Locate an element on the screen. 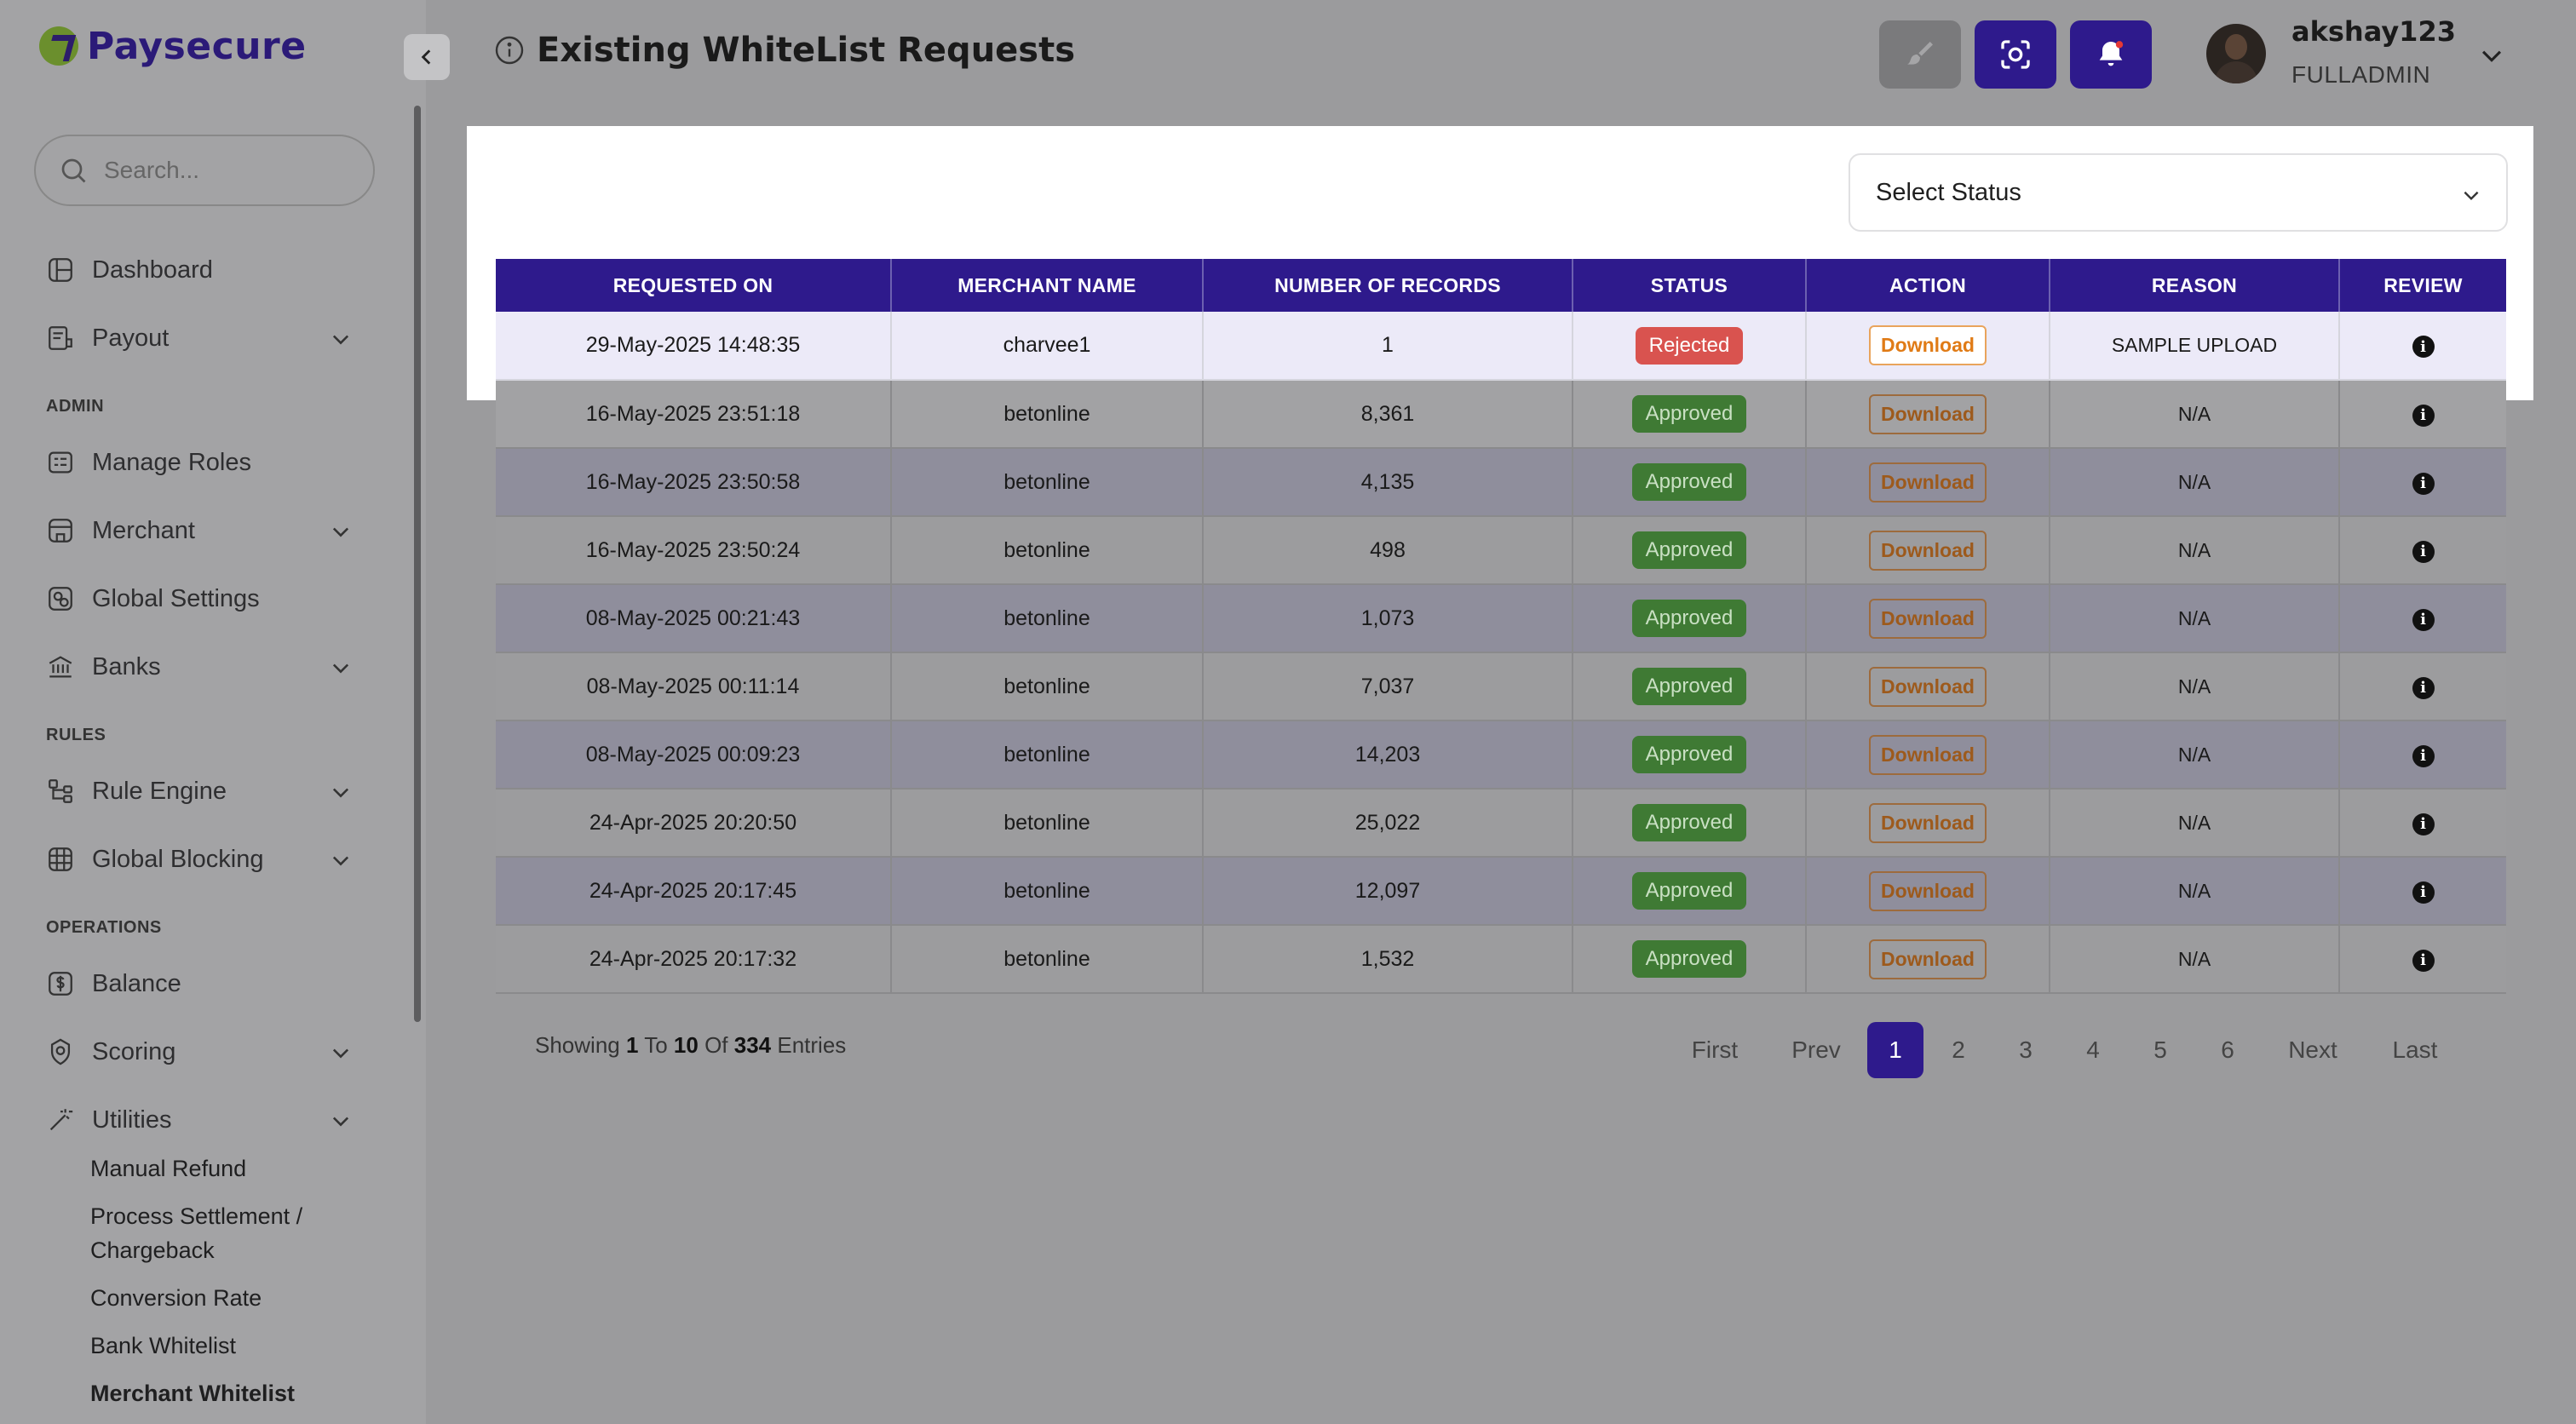 The width and height of the screenshot is (2576, 1424). sidebar-item-global-blocking: Global Blocking is located at coordinates (200, 859).